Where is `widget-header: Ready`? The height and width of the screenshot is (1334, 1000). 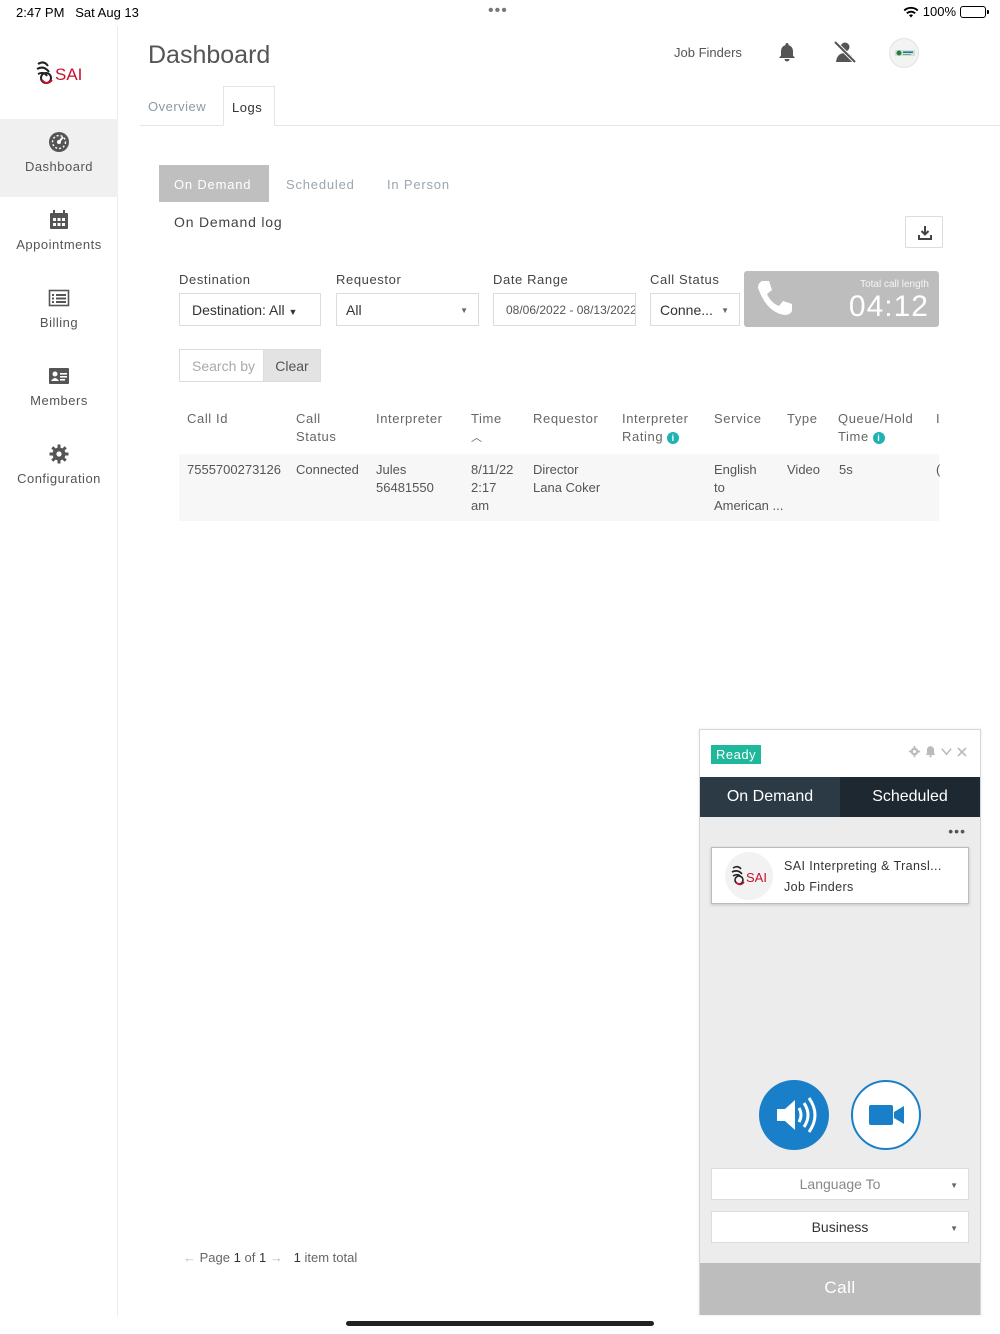 widget-header: Ready is located at coordinates (840, 753).